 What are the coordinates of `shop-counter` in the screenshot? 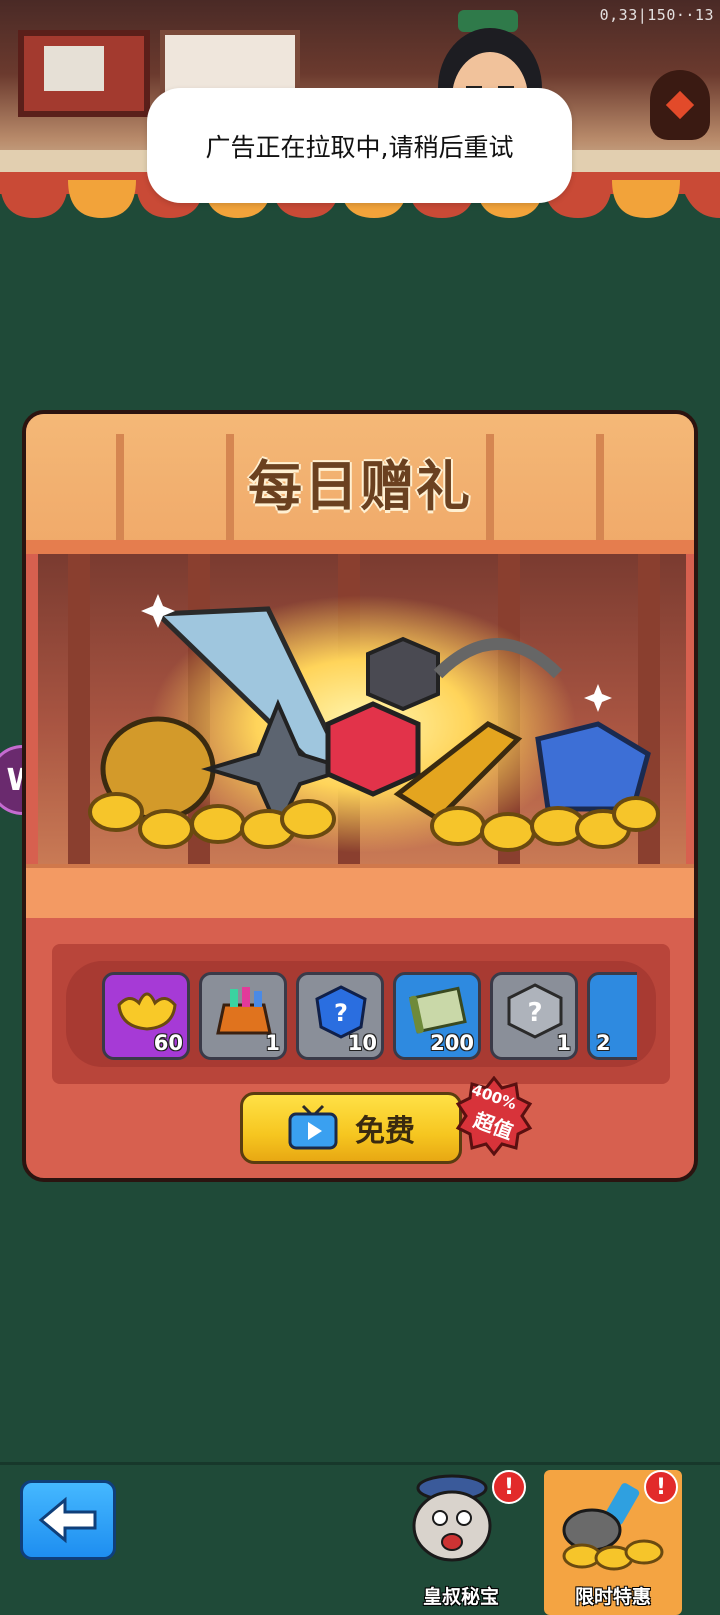 It's located at (360, 891).